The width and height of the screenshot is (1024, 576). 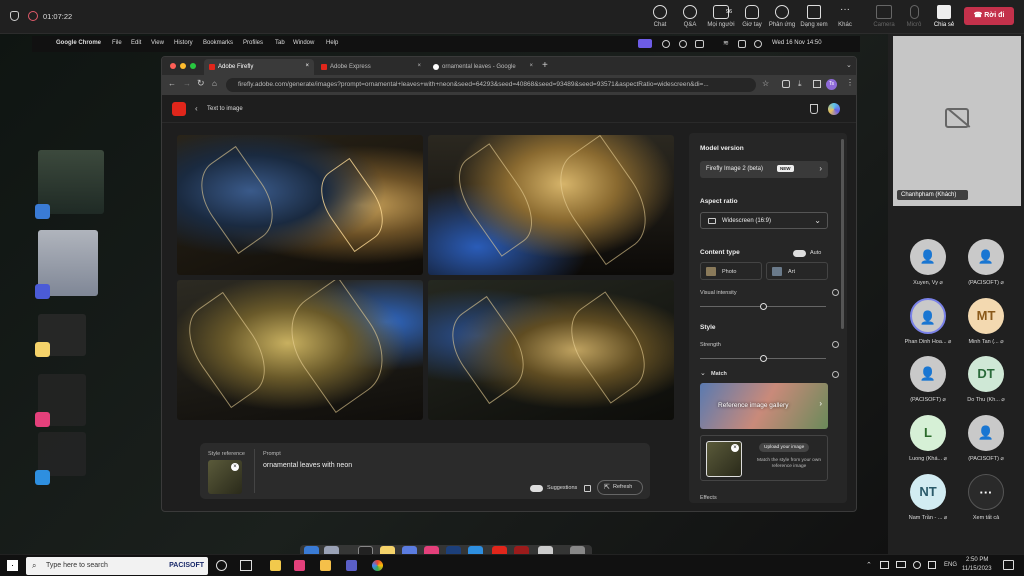 What do you see at coordinates (179, 109) in the screenshot?
I see `adobe-logo-icon` at bounding box center [179, 109].